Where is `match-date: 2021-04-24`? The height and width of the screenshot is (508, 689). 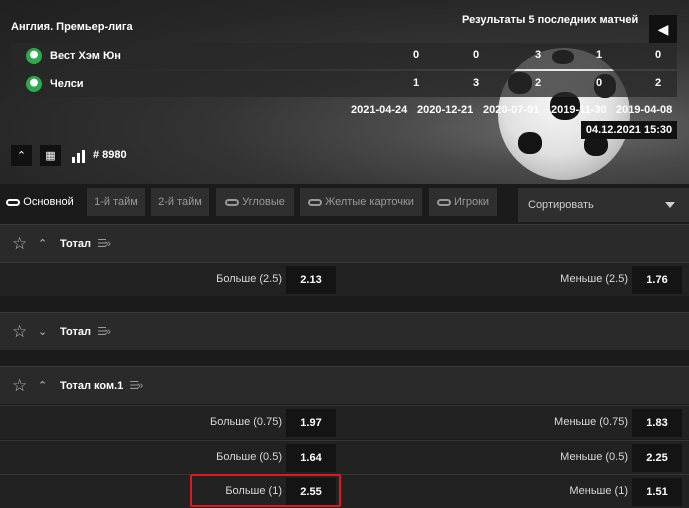 match-date: 2021-04-24 is located at coordinates (379, 110).